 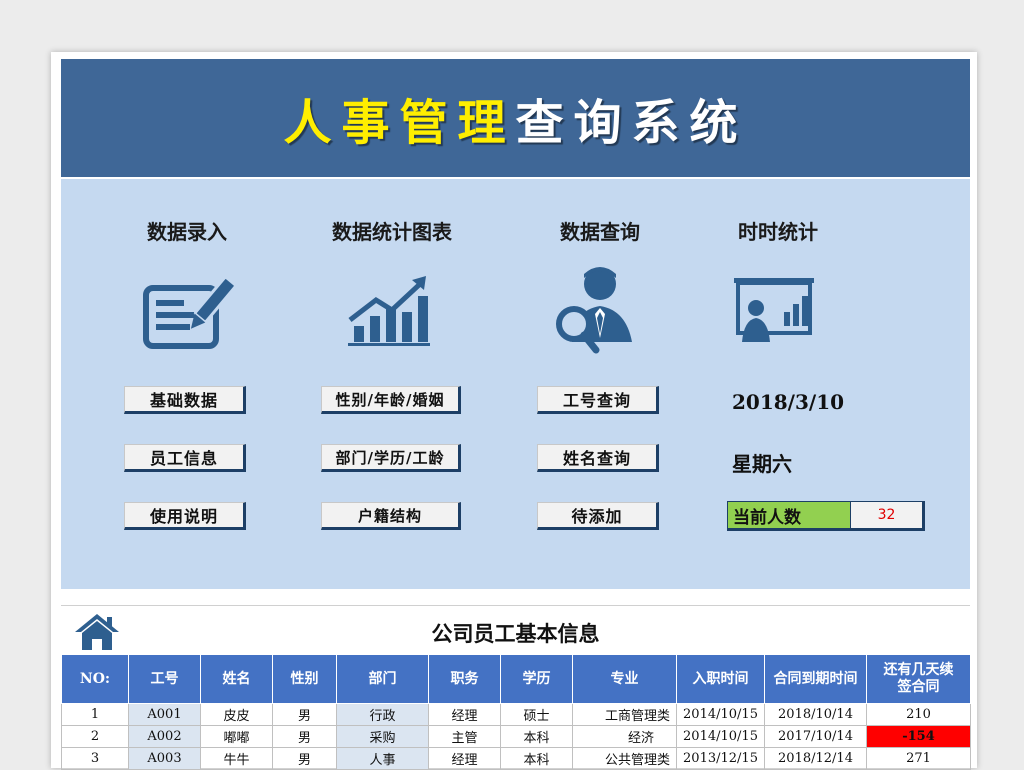 What do you see at coordinates (815, 736) in the screenshot?
I see `cell-contract-end: 2017/10/14` at bounding box center [815, 736].